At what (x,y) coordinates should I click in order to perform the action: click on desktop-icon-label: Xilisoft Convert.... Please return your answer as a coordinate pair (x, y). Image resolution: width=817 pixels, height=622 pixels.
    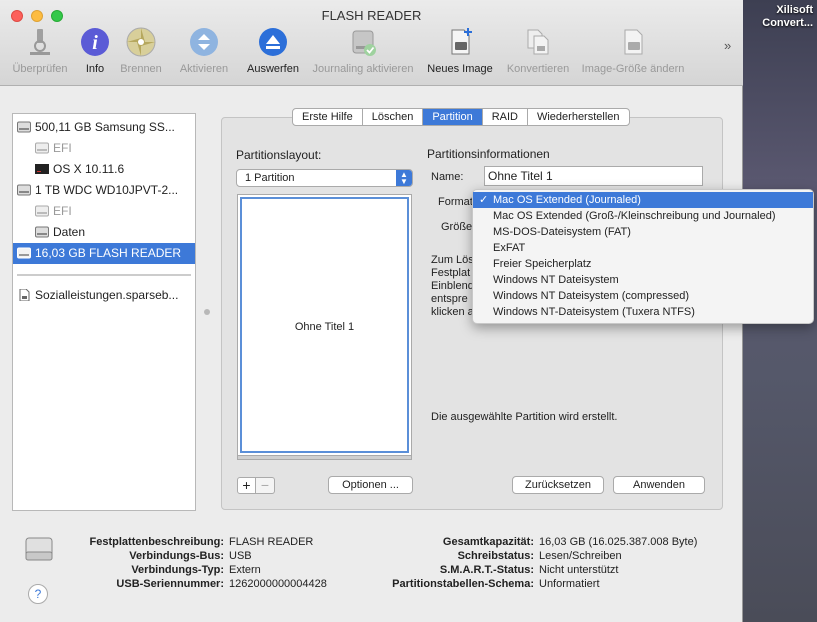
    Looking at the image, I should click on (778, 16).